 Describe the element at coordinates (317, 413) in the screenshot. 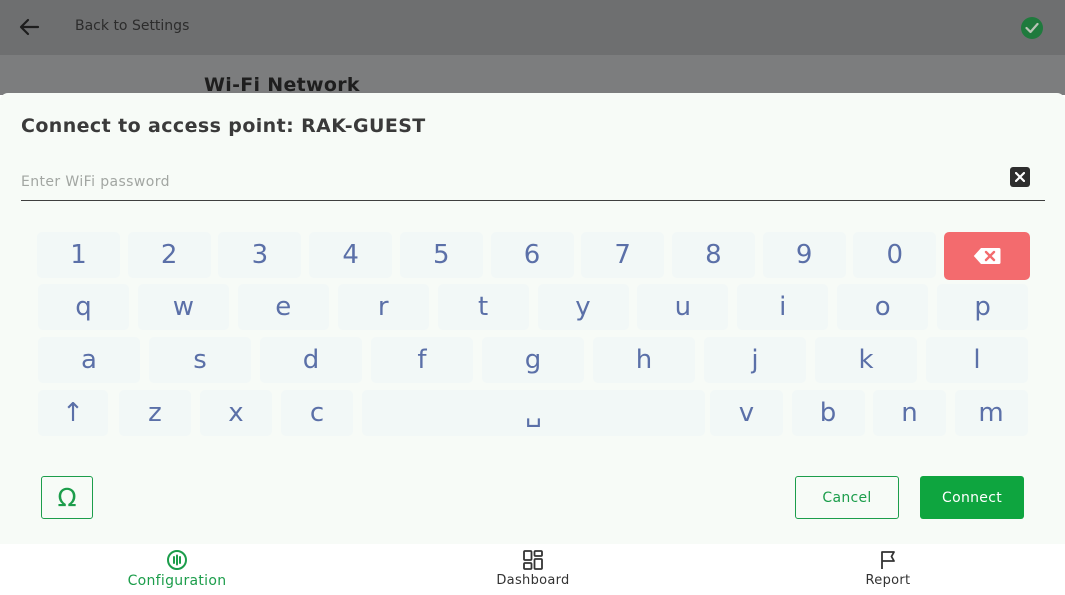

I see `key-c: c` at that location.